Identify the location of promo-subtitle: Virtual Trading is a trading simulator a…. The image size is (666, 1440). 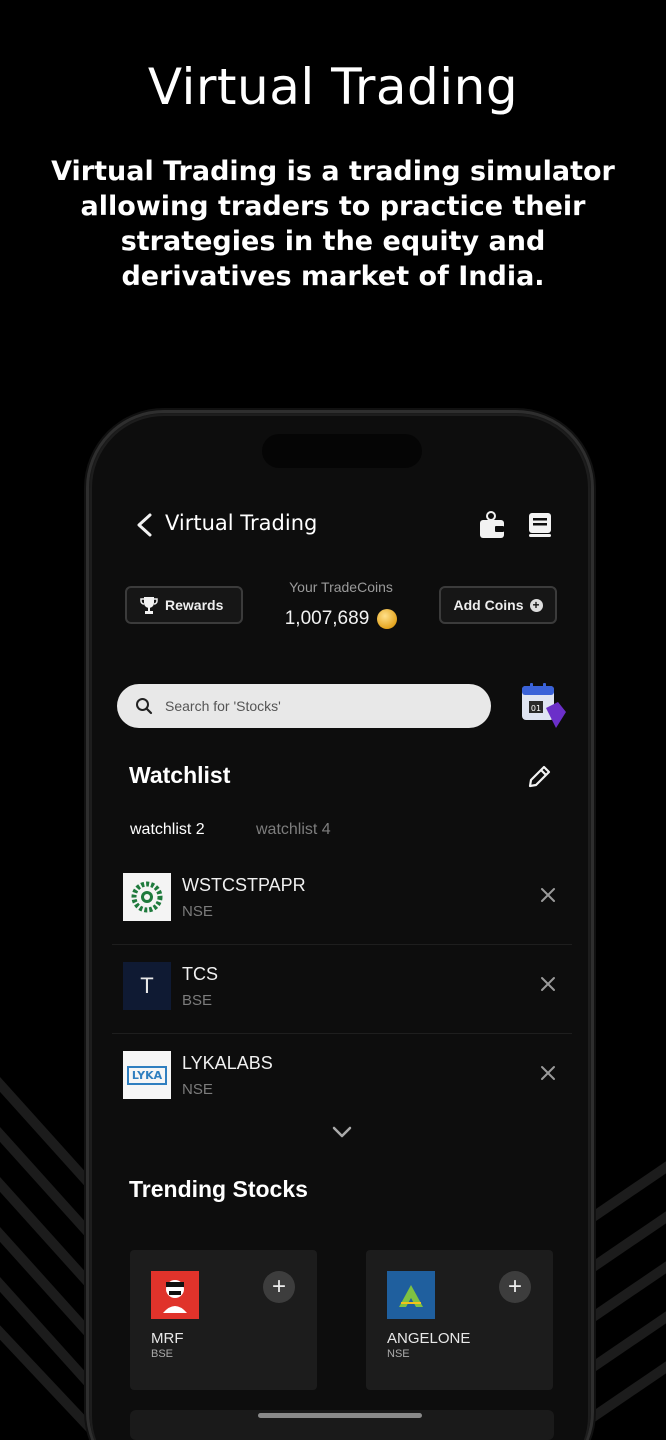
(333, 224).